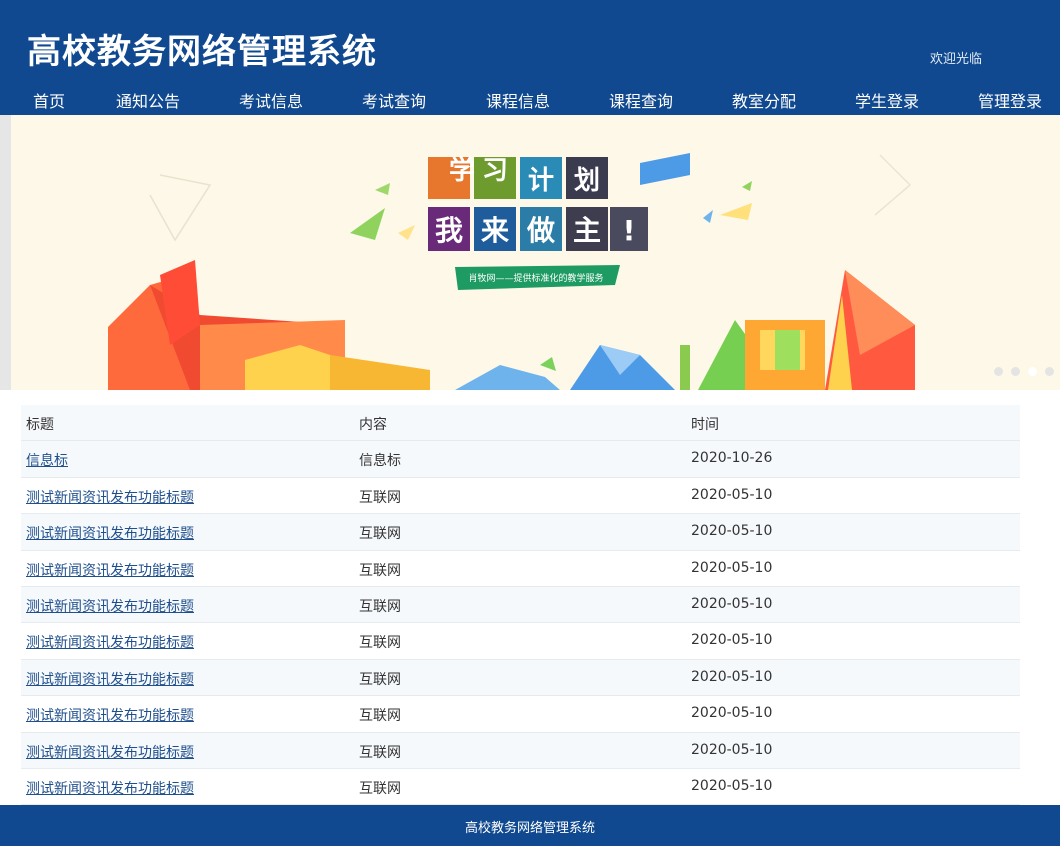 The height and width of the screenshot is (846, 1060). I want to click on row-content: 信息标, so click(380, 461).